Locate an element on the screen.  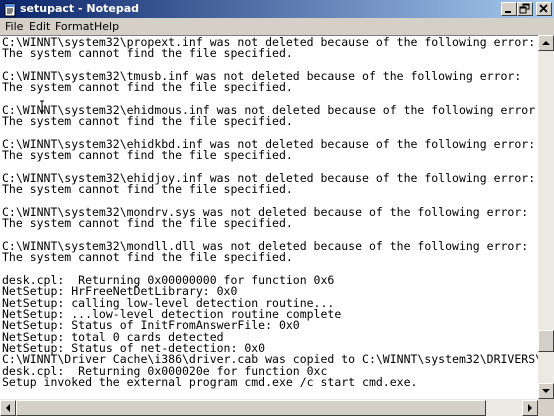
arrow-left-icon is located at coordinates (8, 408).